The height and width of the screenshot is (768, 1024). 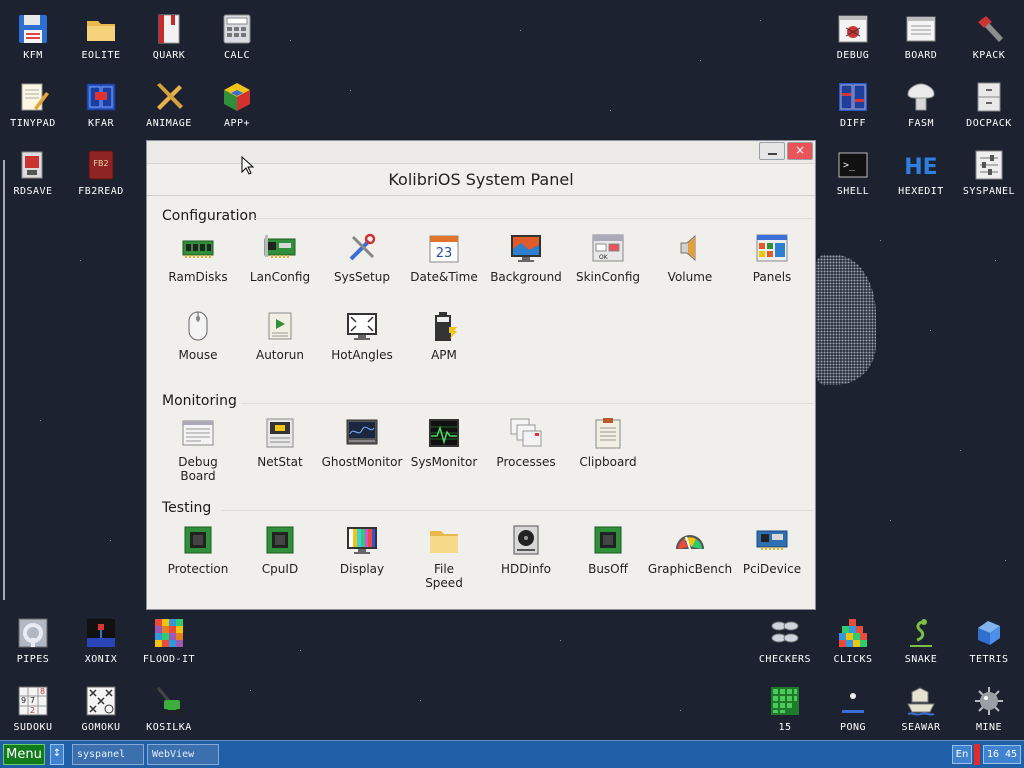 I want to click on app-netstat: NetStat, so click(x=280, y=451).